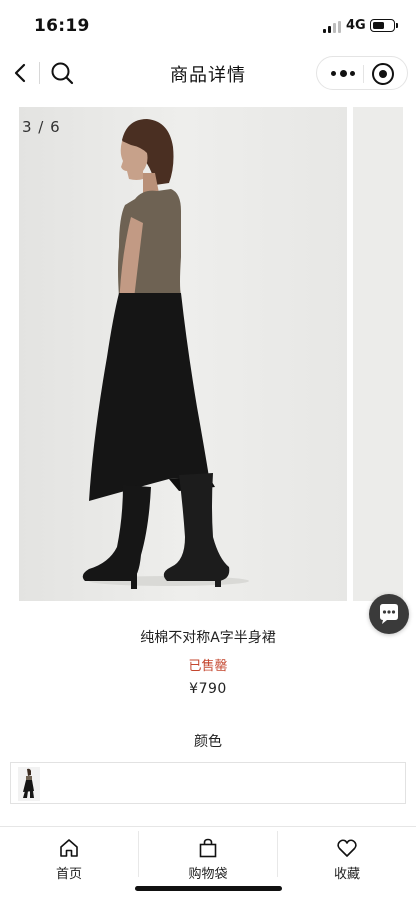 This screenshot has height=901, width=416. I want to click on close-miniprogram-button, so click(383, 74).